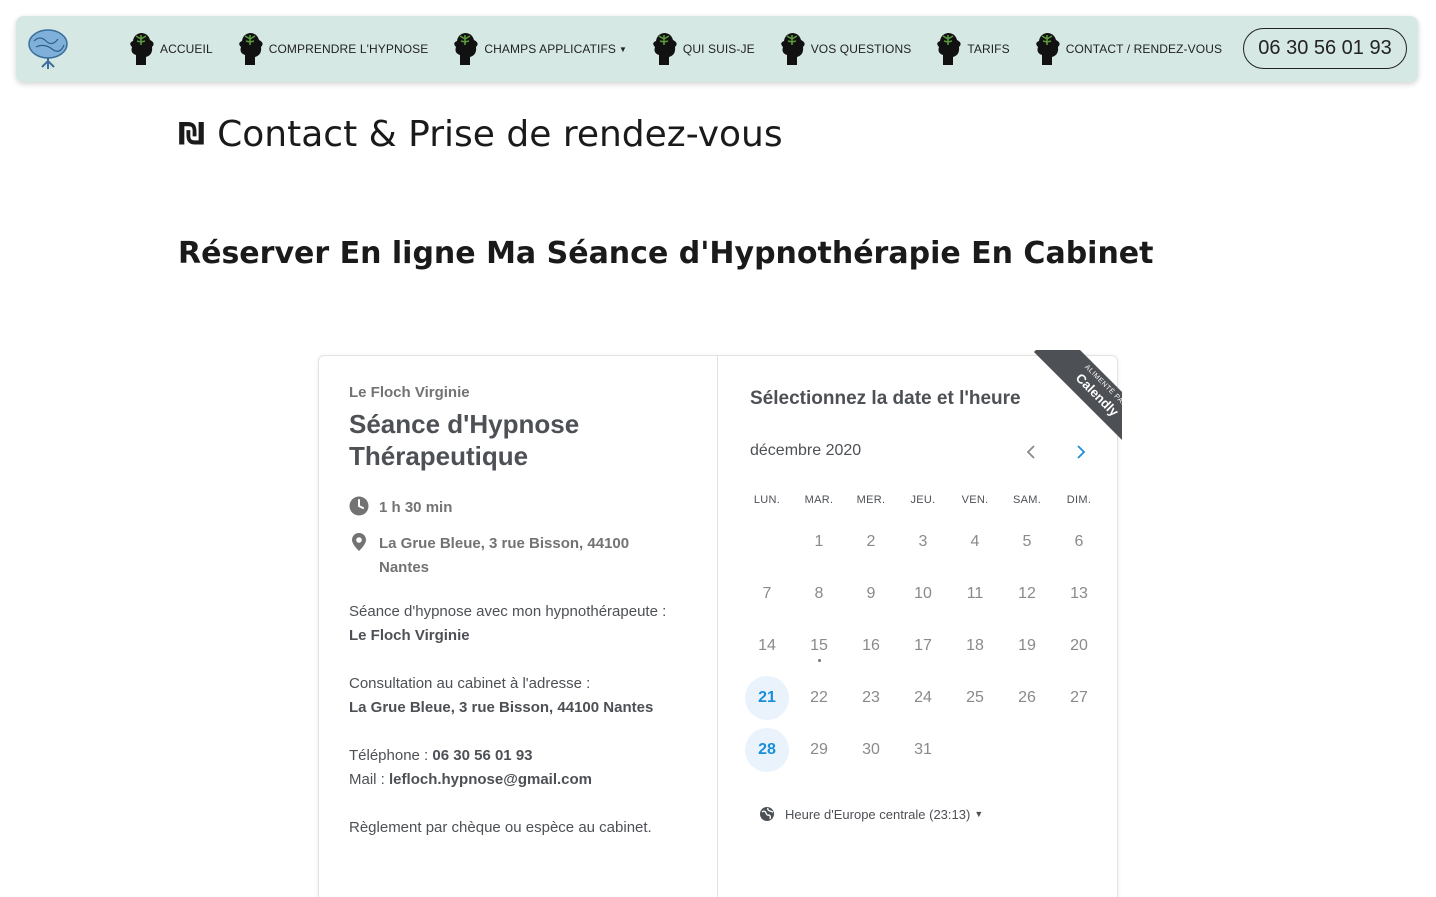 The width and height of the screenshot is (1436, 897). I want to click on mail-value: lefloch.hypnose@gmail.com, so click(491, 779).